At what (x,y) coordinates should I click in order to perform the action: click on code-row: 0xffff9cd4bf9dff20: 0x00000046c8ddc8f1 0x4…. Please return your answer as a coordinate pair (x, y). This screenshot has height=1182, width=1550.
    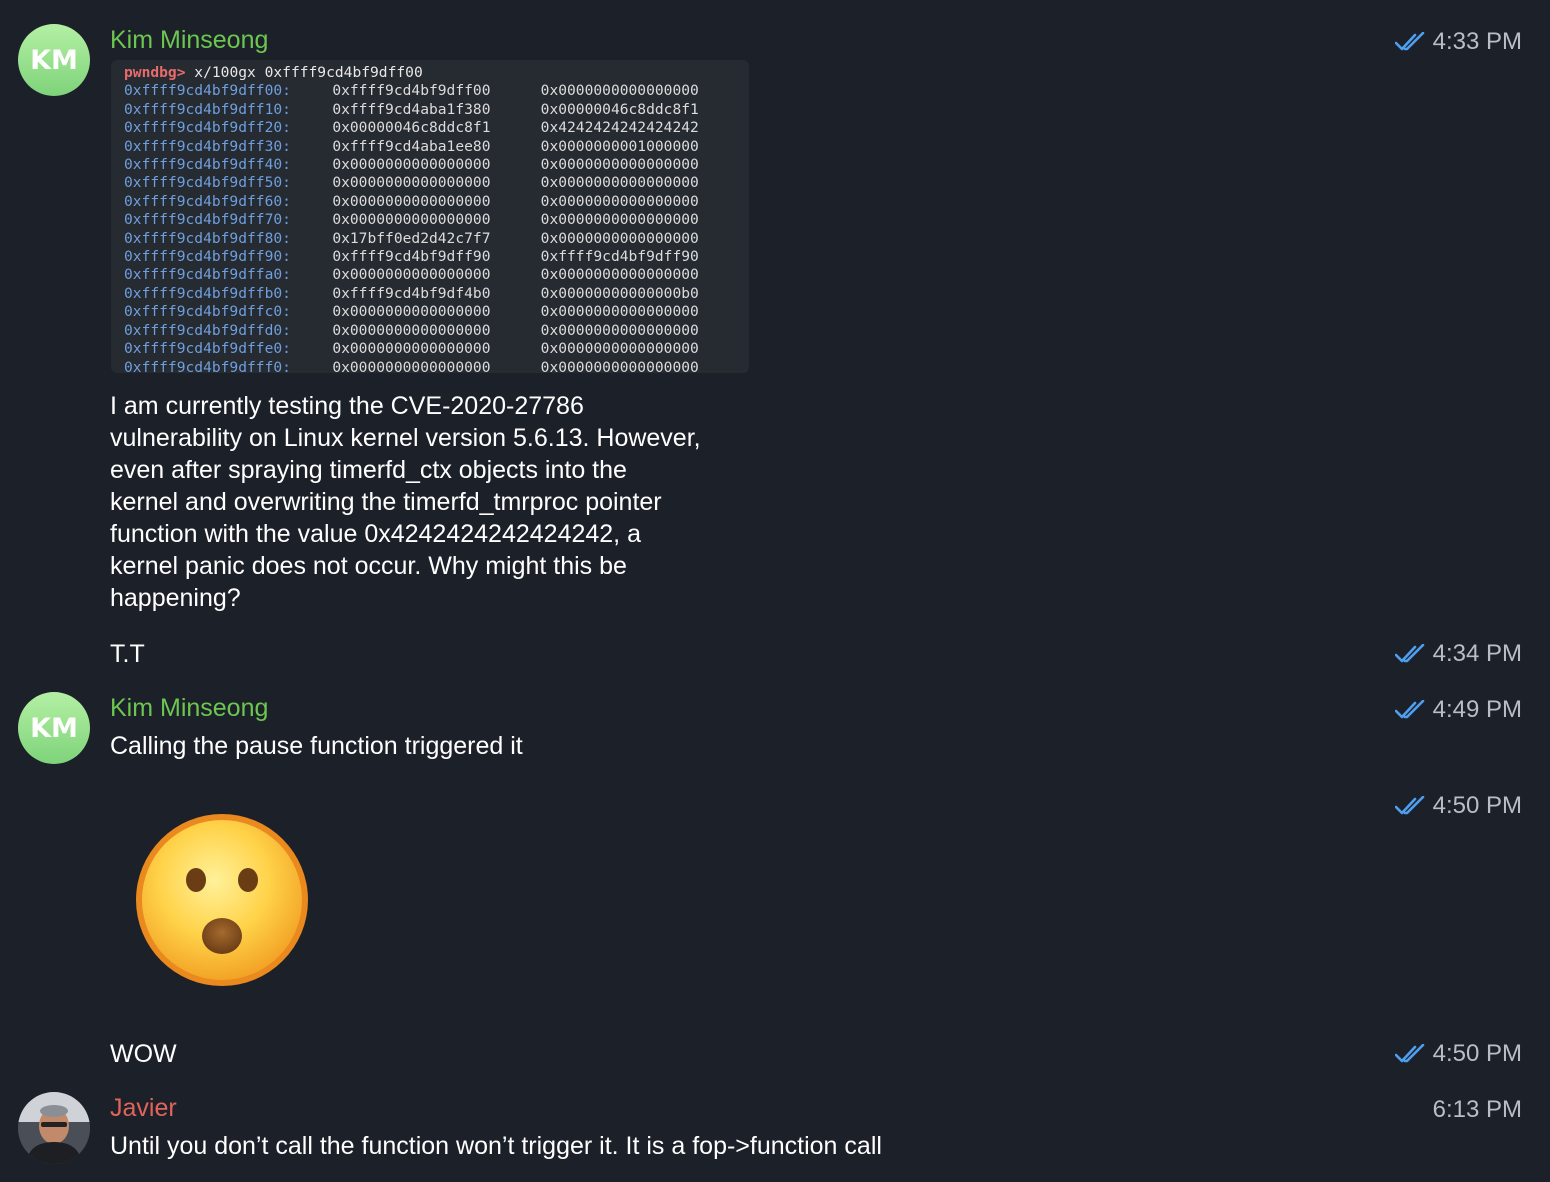
    Looking at the image, I should click on (436, 128).